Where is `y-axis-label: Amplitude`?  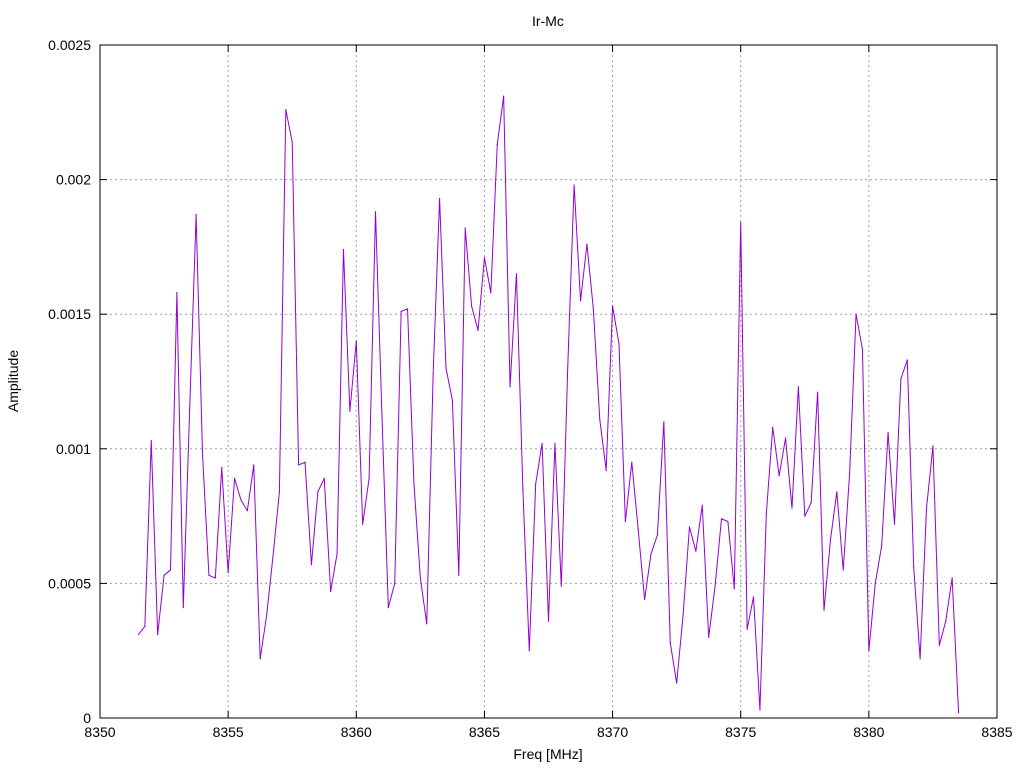
y-axis-label: Amplitude is located at coordinates (13, 381).